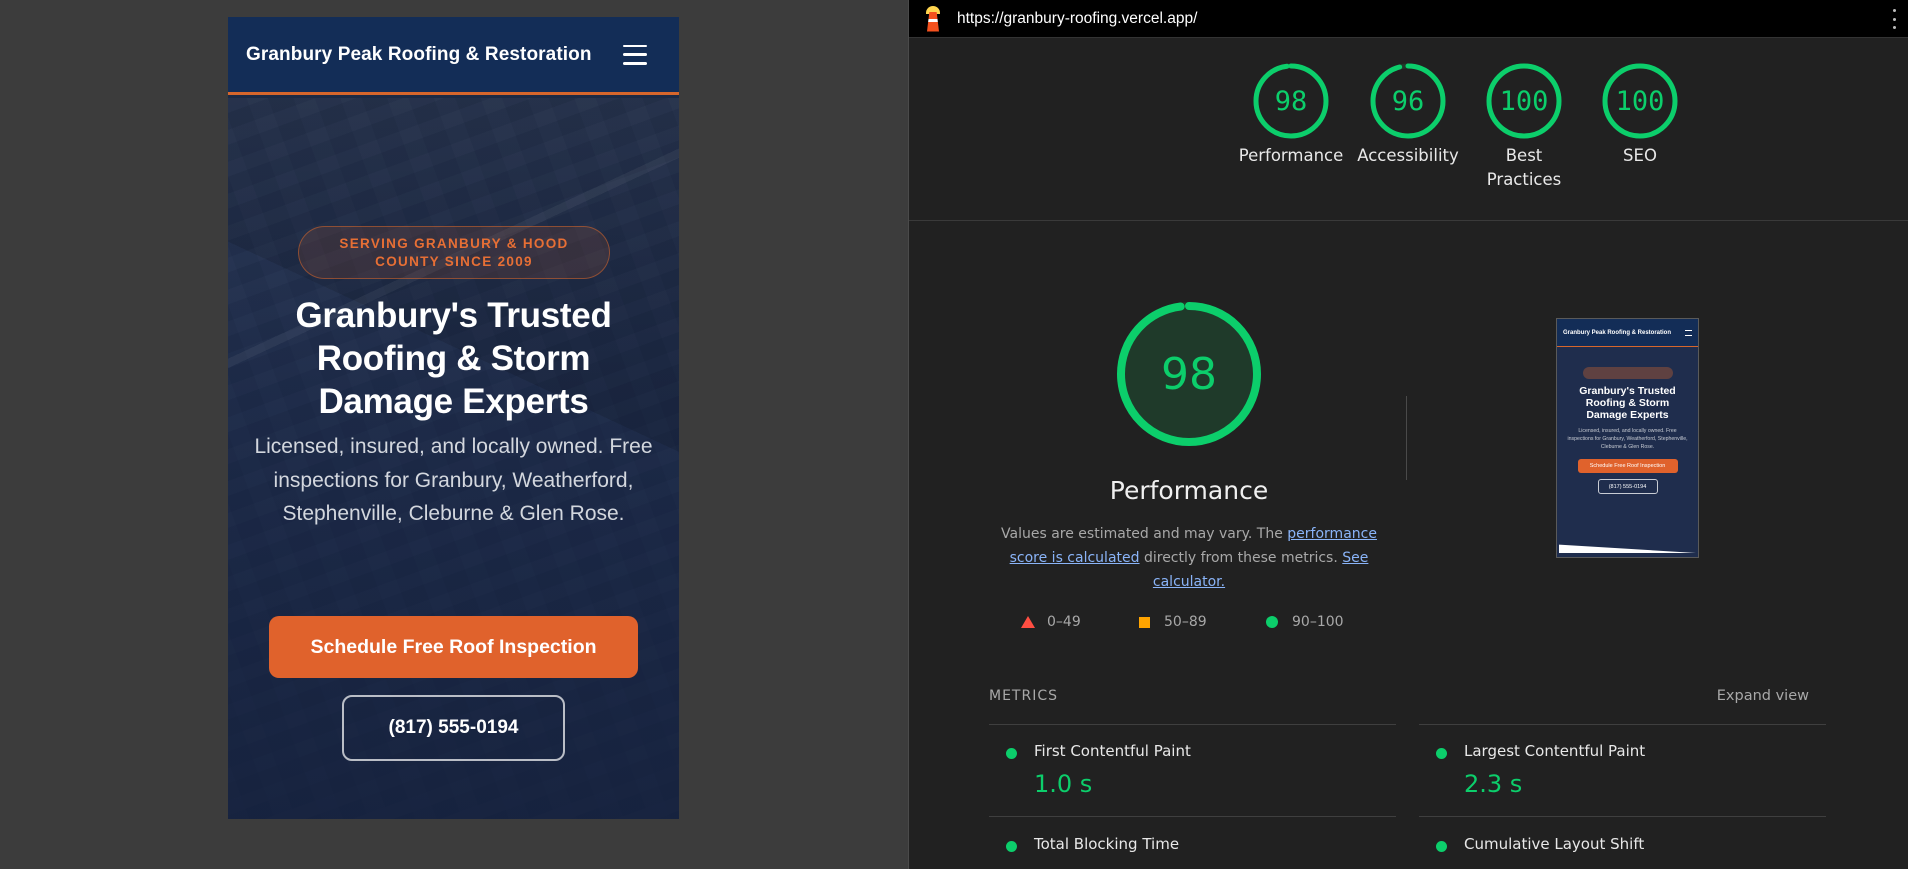  Describe the element at coordinates (419, 55) in the screenshot. I see `site-brand: Granbury Peak Roofing & Restoration` at that location.